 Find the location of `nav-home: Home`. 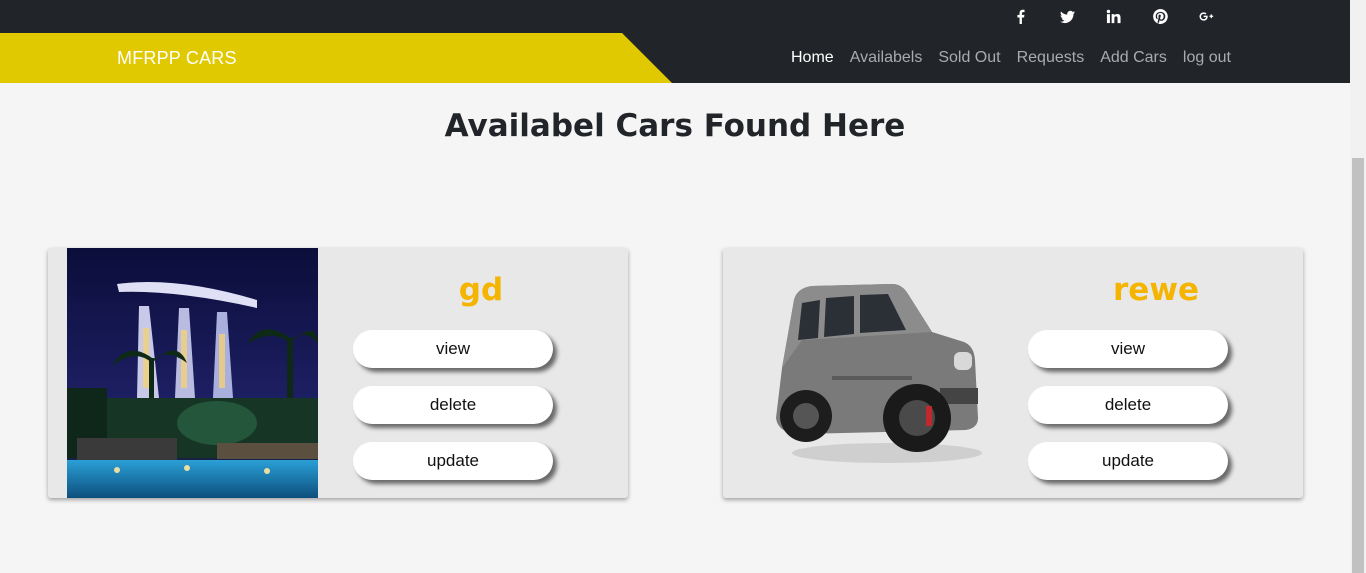

nav-home: Home is located at coordinates (812, 58).